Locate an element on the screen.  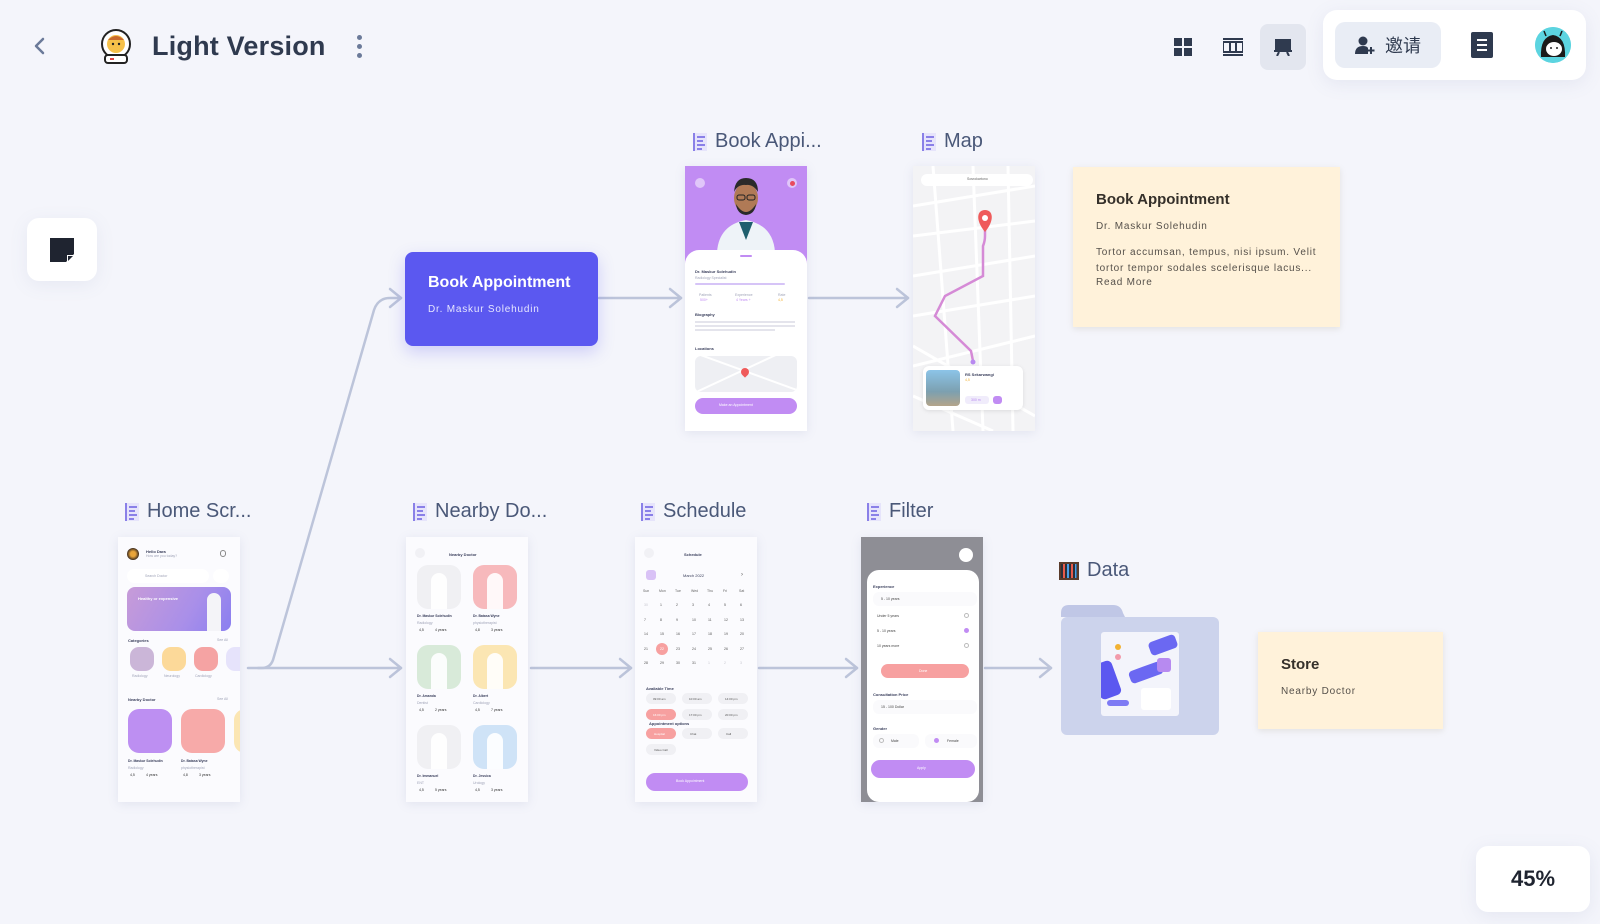
calendar-day: 16 is located at coordinates (678, 634).